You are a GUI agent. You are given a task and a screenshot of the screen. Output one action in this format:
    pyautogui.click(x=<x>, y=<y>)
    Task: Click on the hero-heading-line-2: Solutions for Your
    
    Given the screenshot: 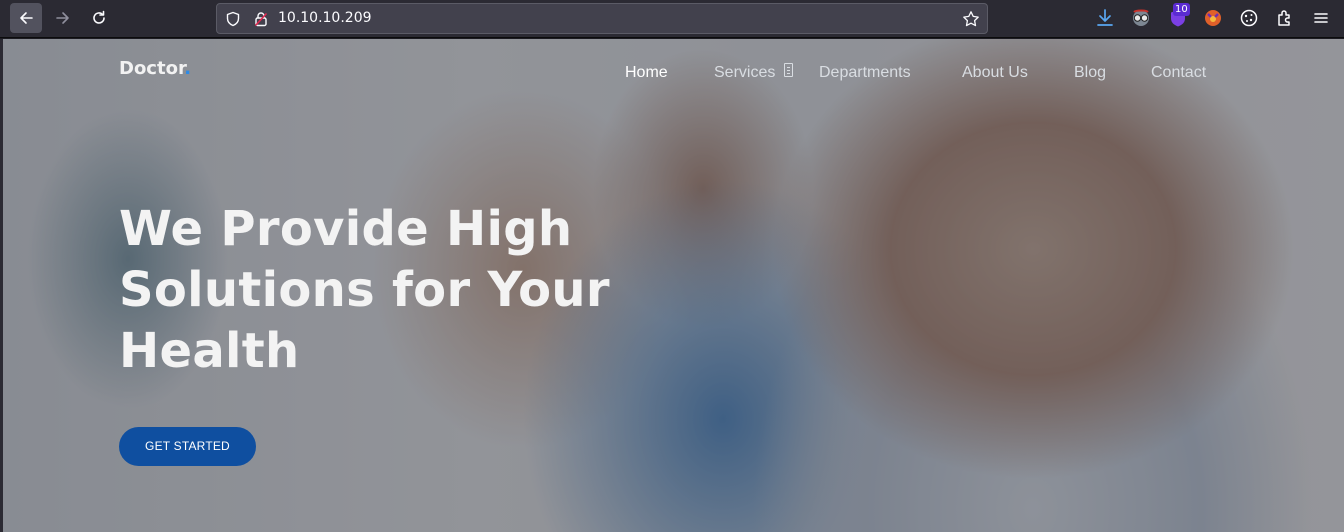 What is the action you would take?
    pyautogui.click(x=364, y=290)
    